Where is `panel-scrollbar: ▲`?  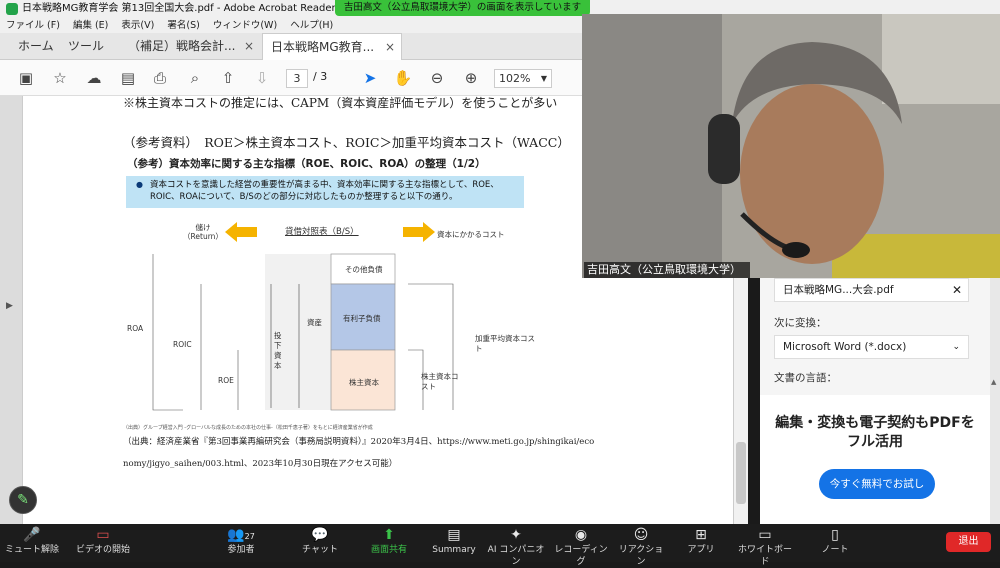 panel-scrollbar: ▲ is located at coordinates (995, 401).